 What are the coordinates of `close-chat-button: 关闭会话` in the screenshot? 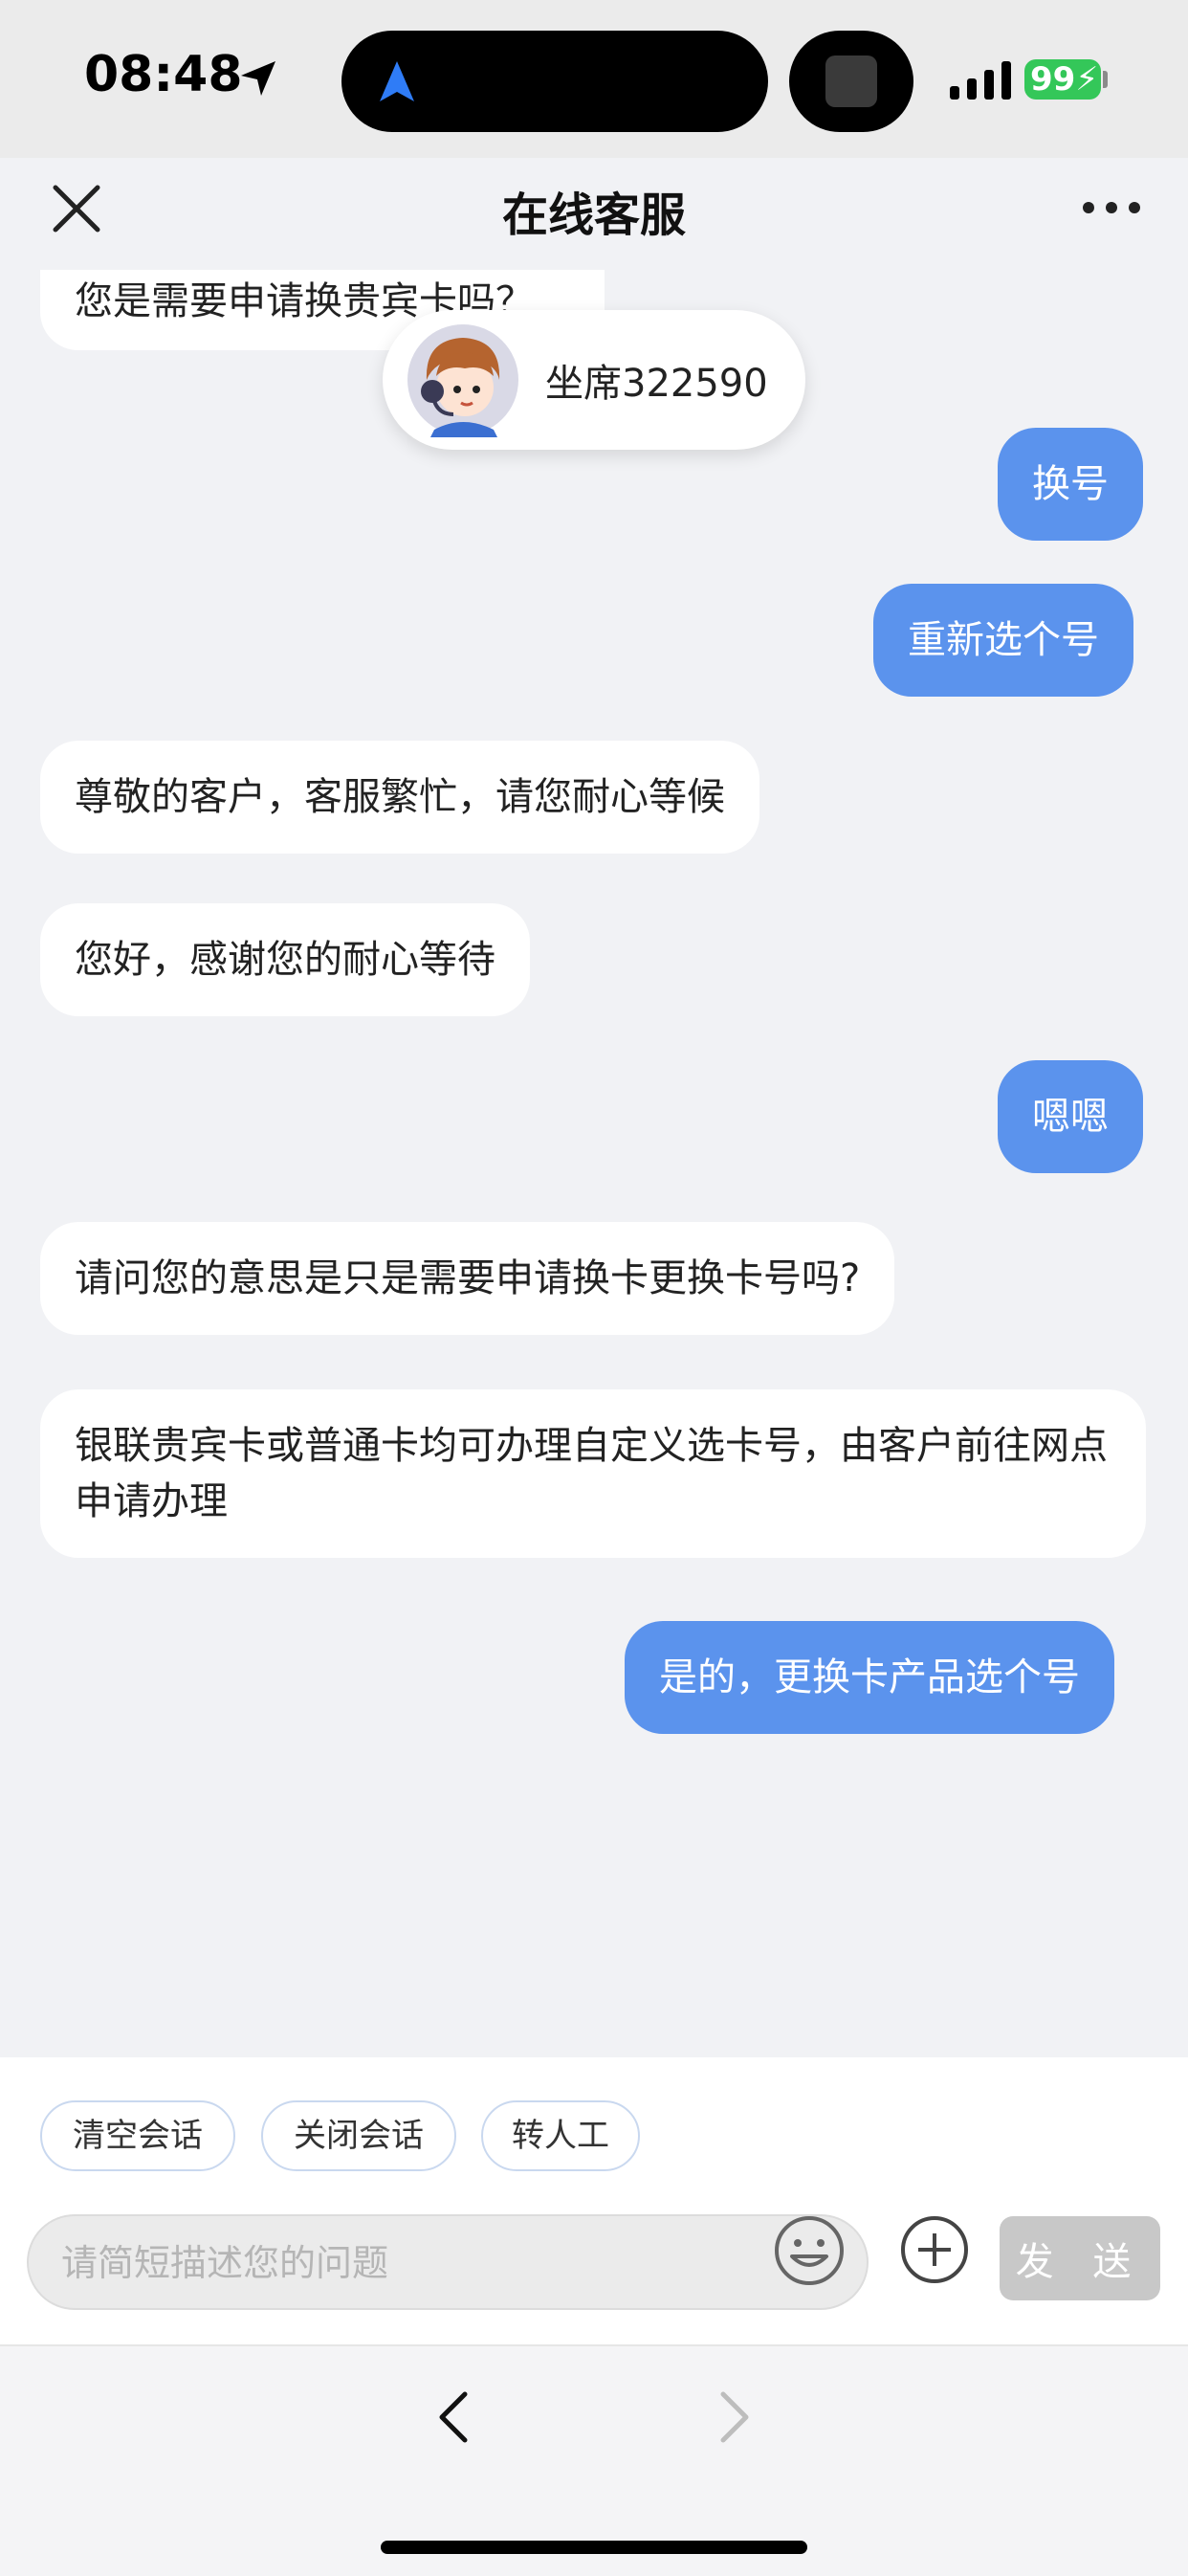 It's located at (358, 2135).